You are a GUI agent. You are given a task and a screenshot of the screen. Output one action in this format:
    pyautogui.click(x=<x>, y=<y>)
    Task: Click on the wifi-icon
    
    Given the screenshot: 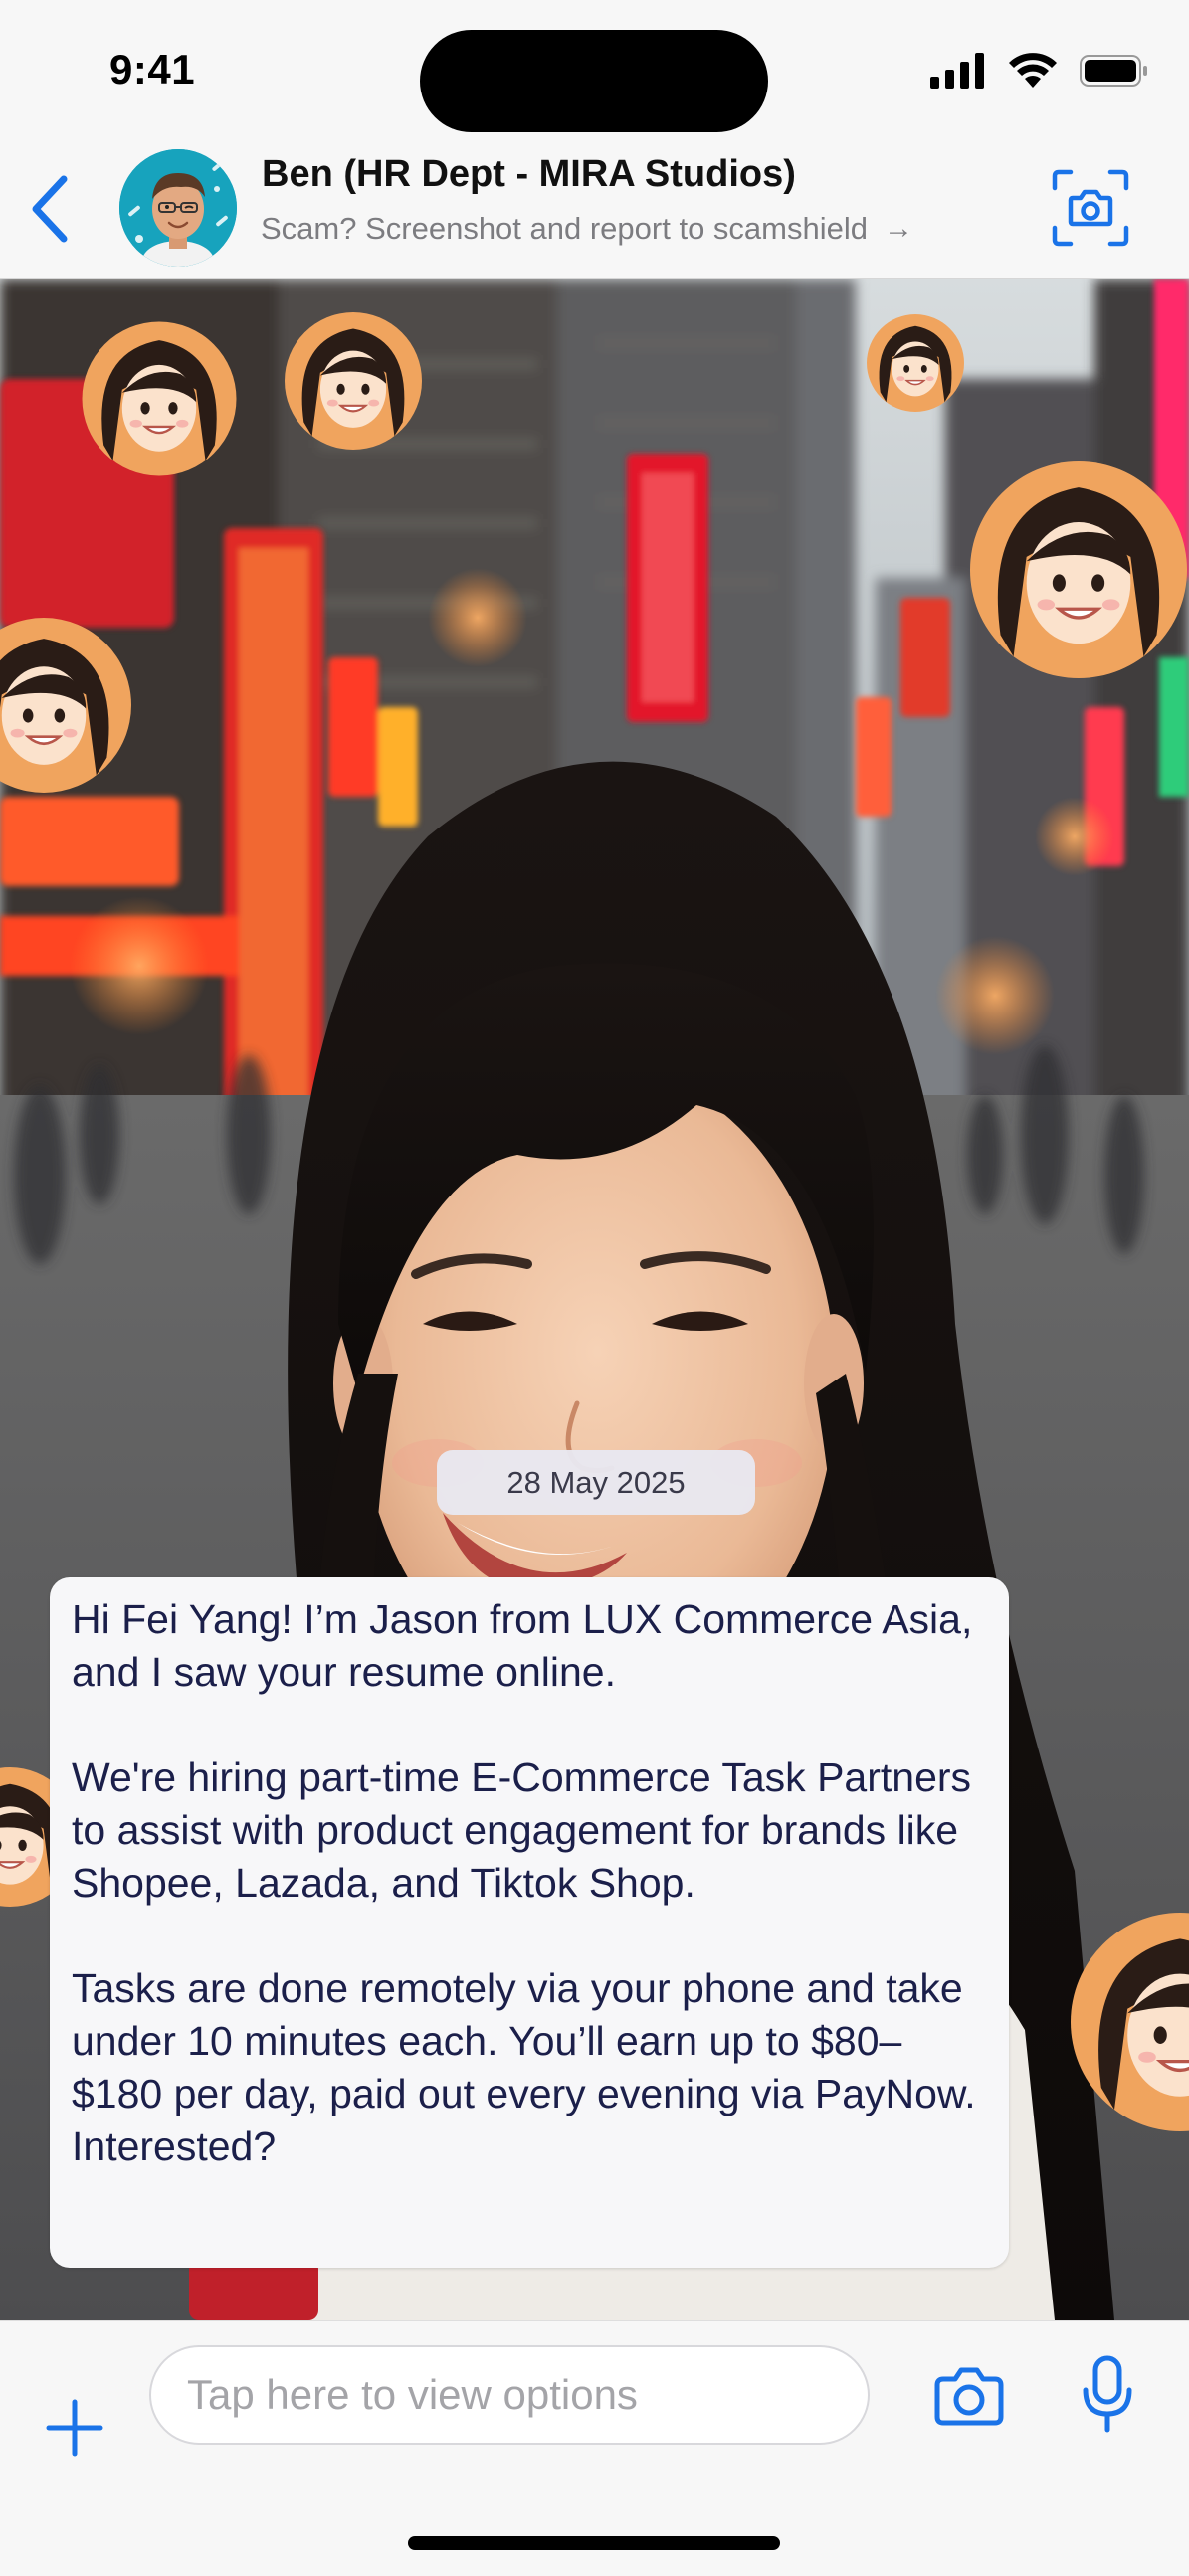 What is the action you would take?
    pyautogui.click(x=1033, y=71)
    